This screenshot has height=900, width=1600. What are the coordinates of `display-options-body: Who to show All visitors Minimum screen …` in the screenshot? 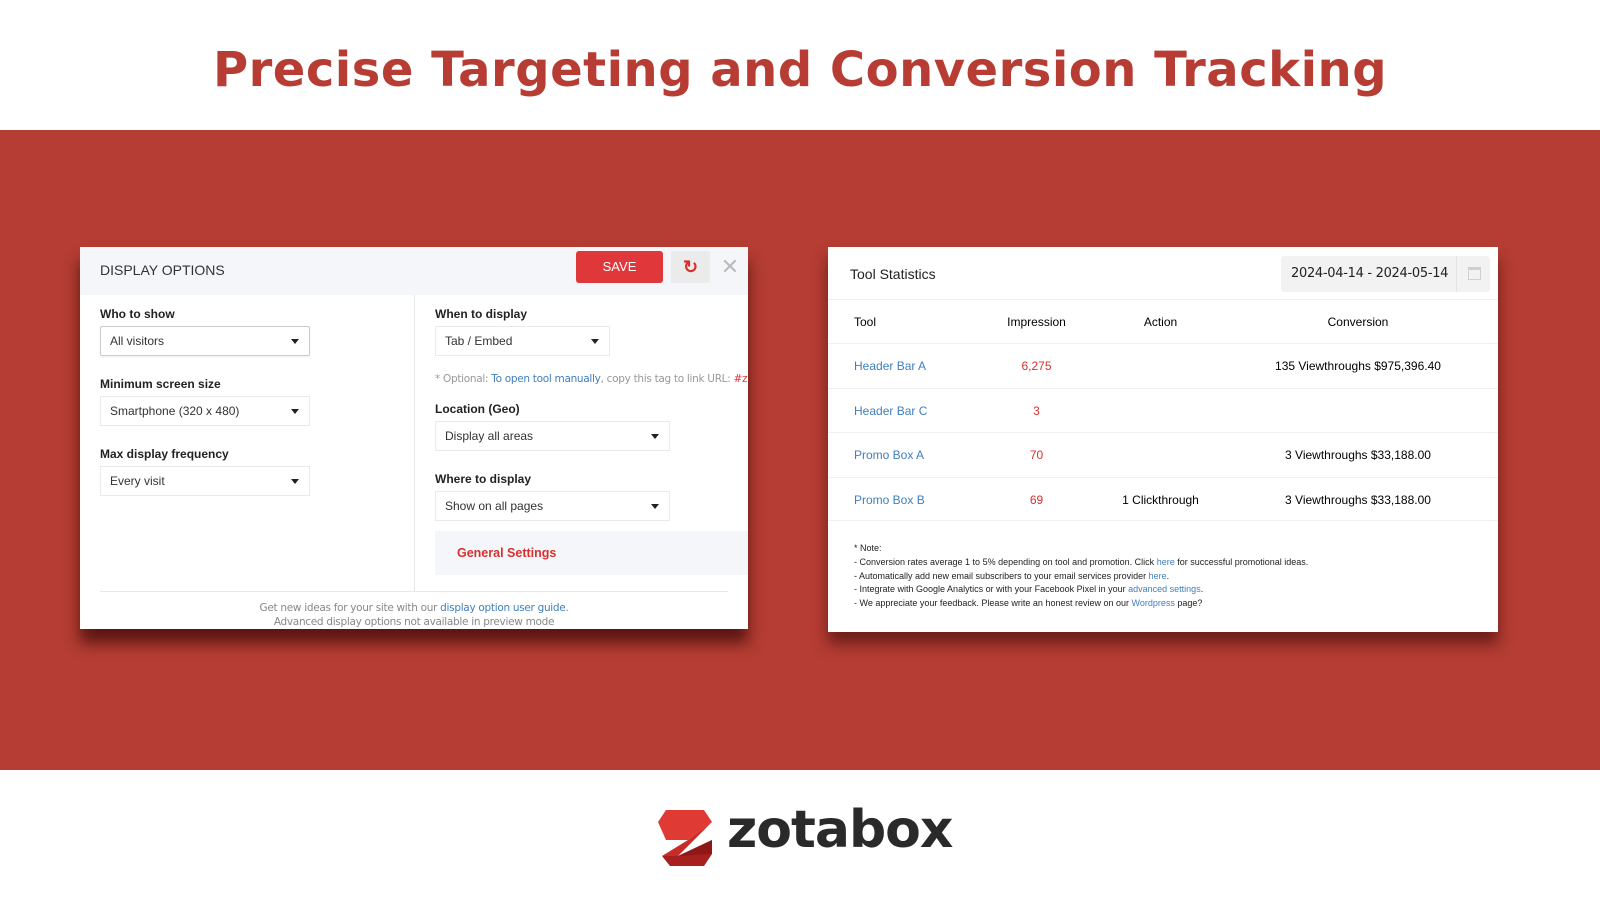 It's located at (414, 443).